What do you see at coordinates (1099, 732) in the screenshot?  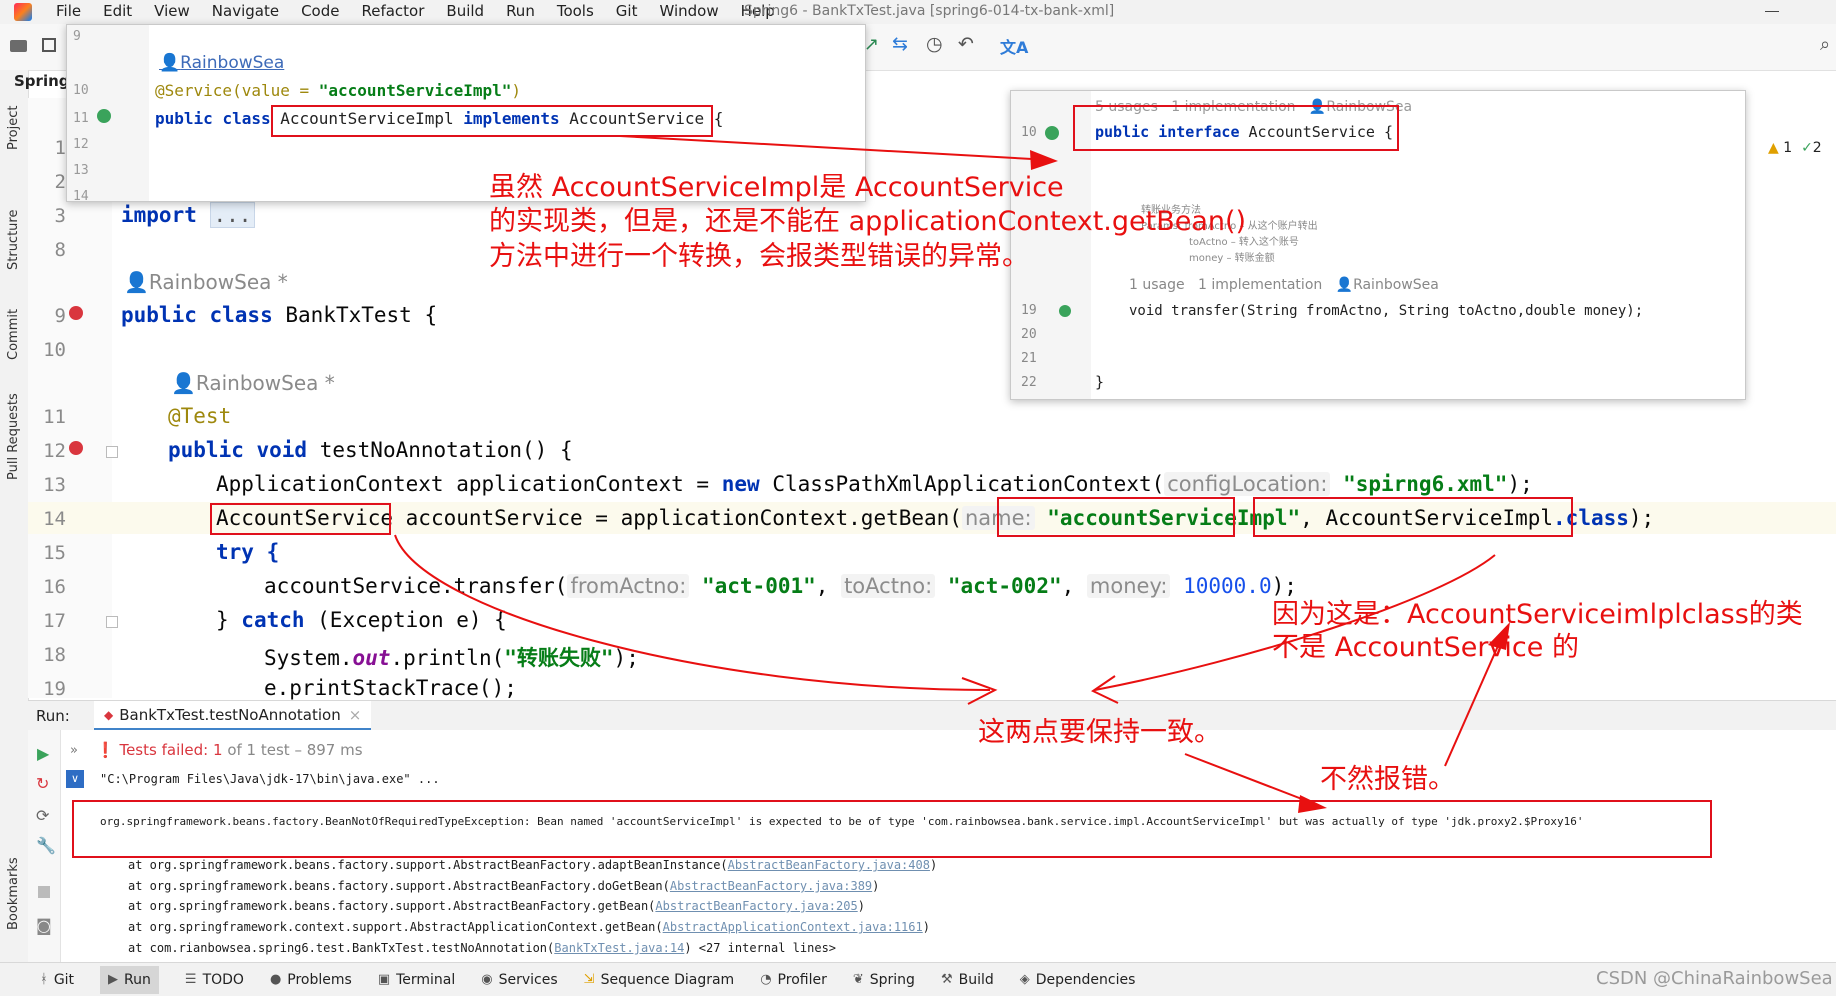 I see `annotation-note-3: 这两点要保持一致。` at bounding box center [1099, 732].